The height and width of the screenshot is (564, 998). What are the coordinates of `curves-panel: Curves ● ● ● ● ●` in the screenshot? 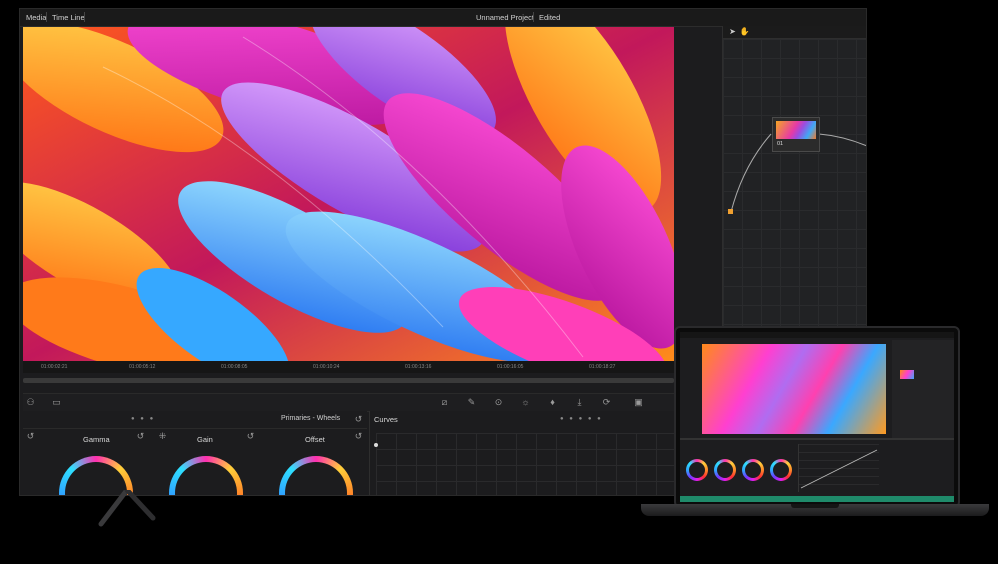 It's located at (522, 453).